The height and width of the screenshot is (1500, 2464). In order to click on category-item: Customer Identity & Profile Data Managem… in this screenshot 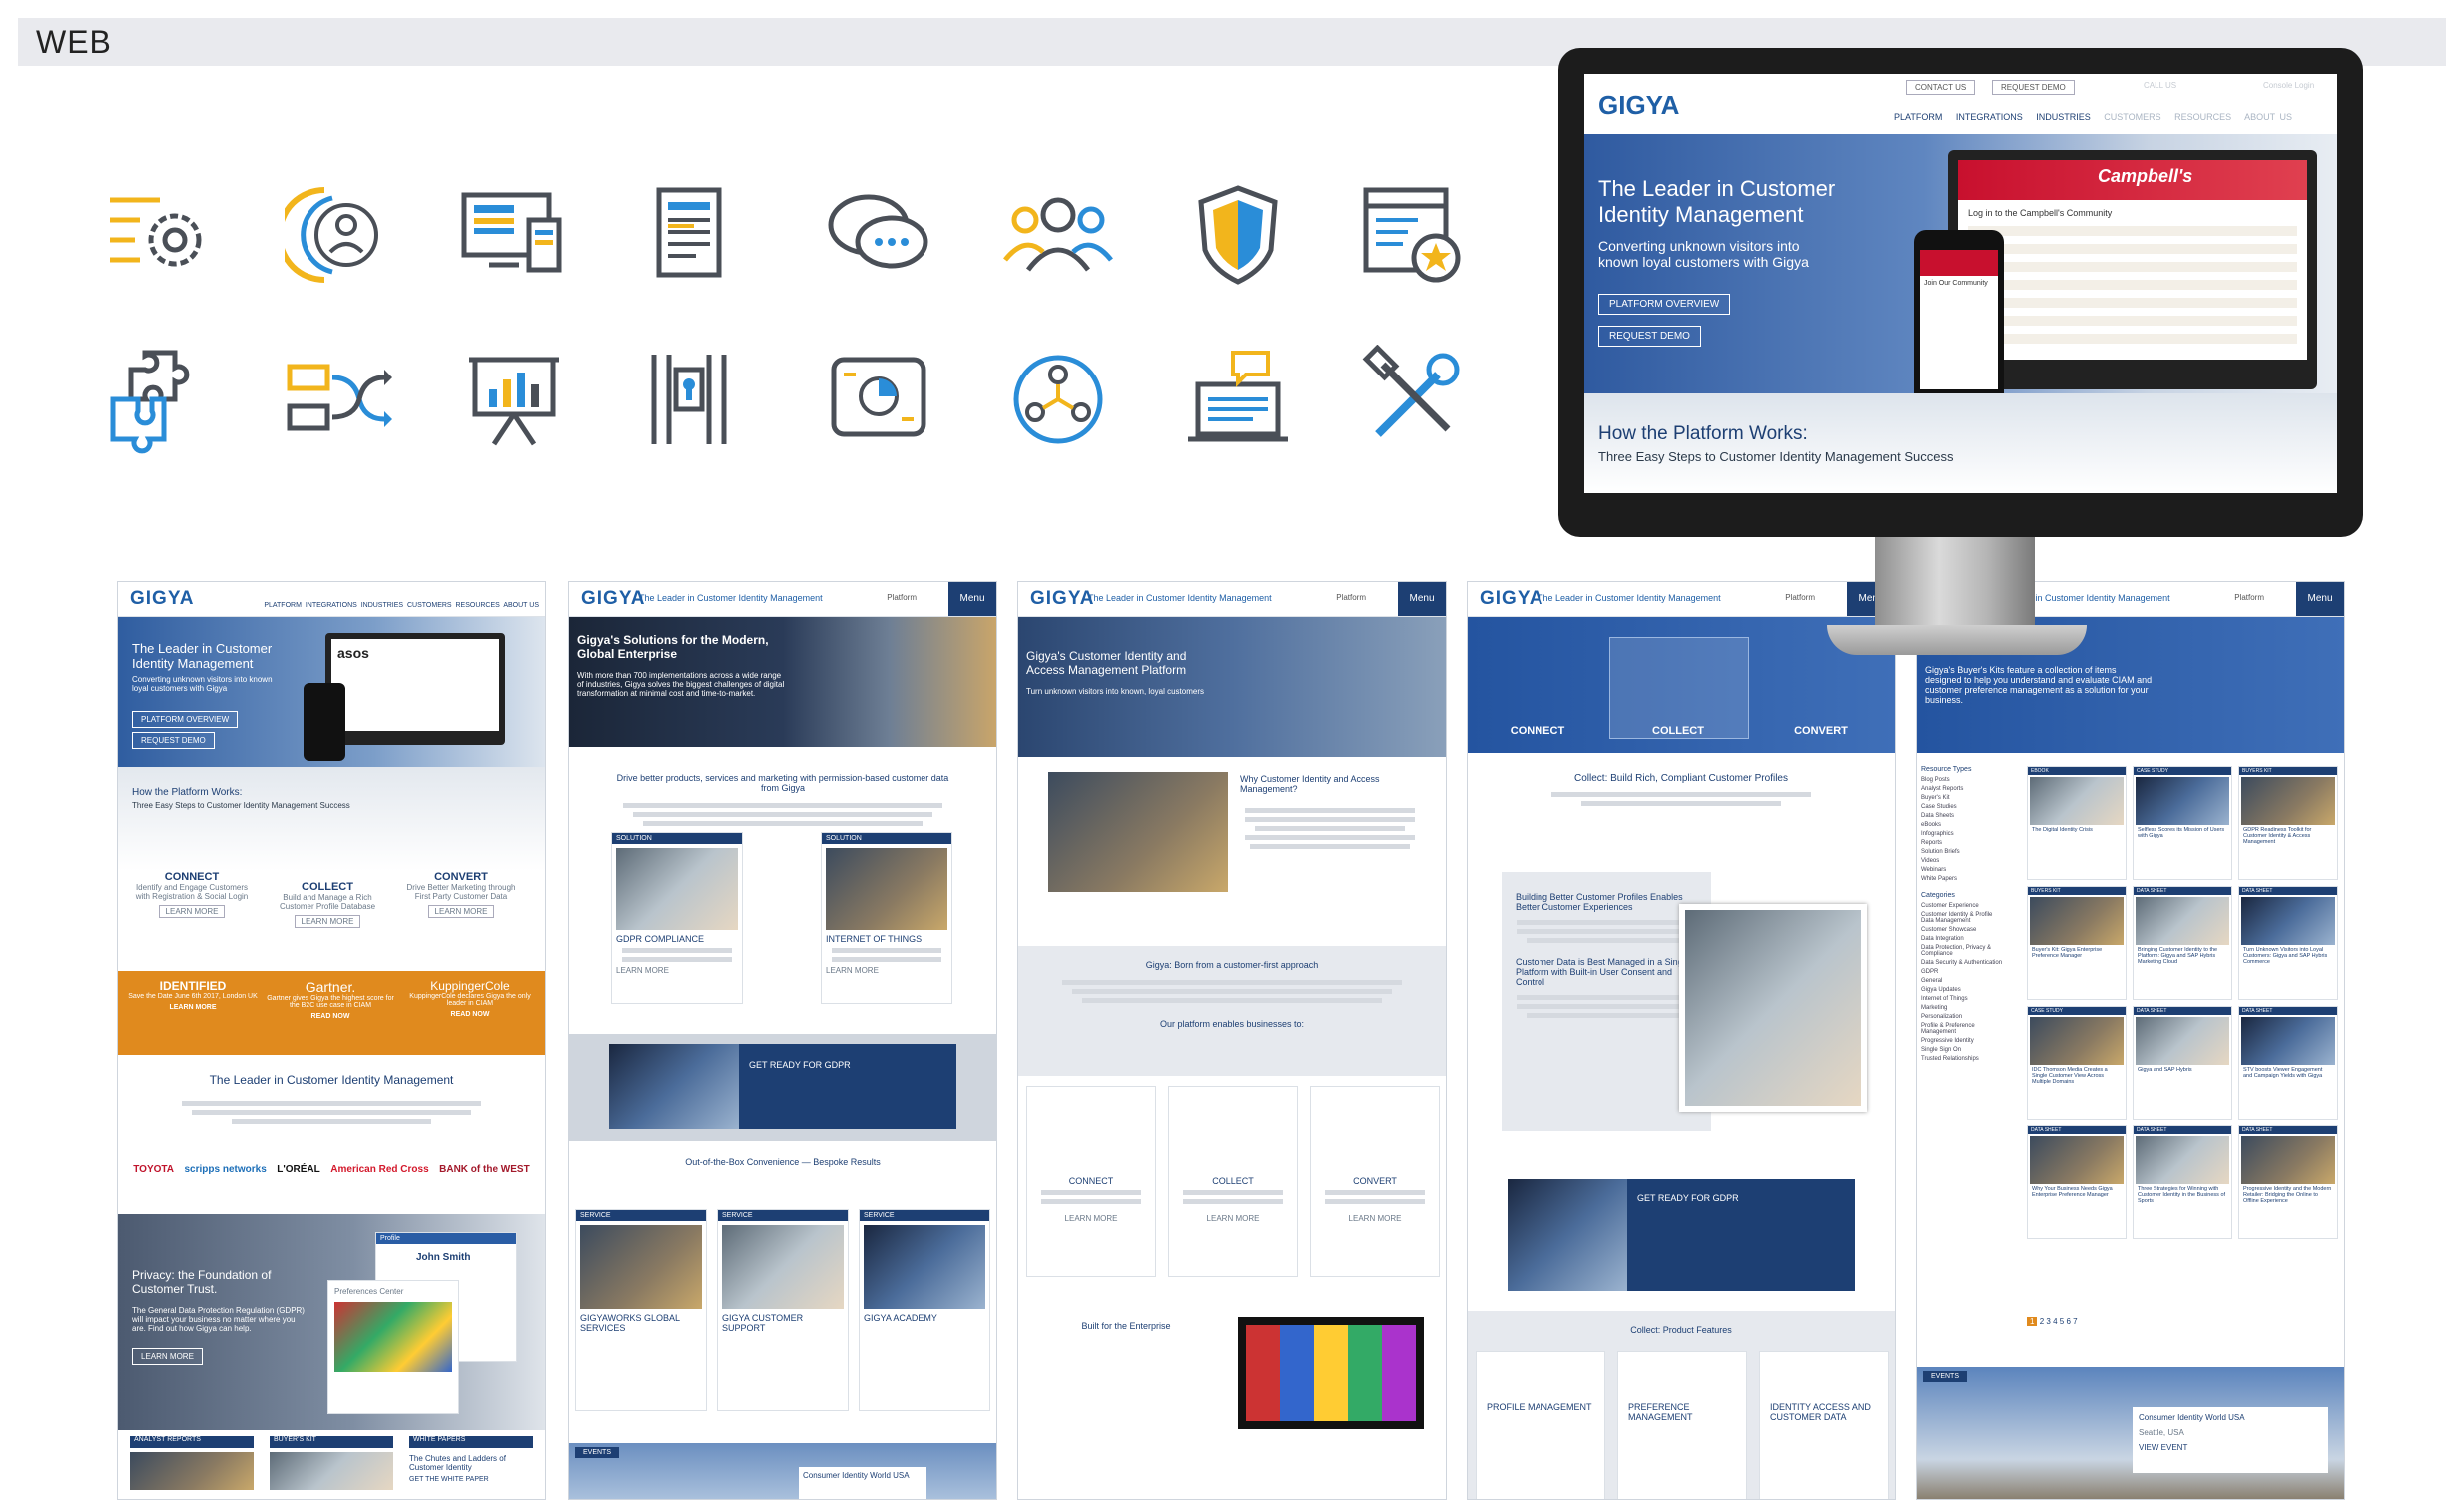, I will do `click(1963, 918)`.